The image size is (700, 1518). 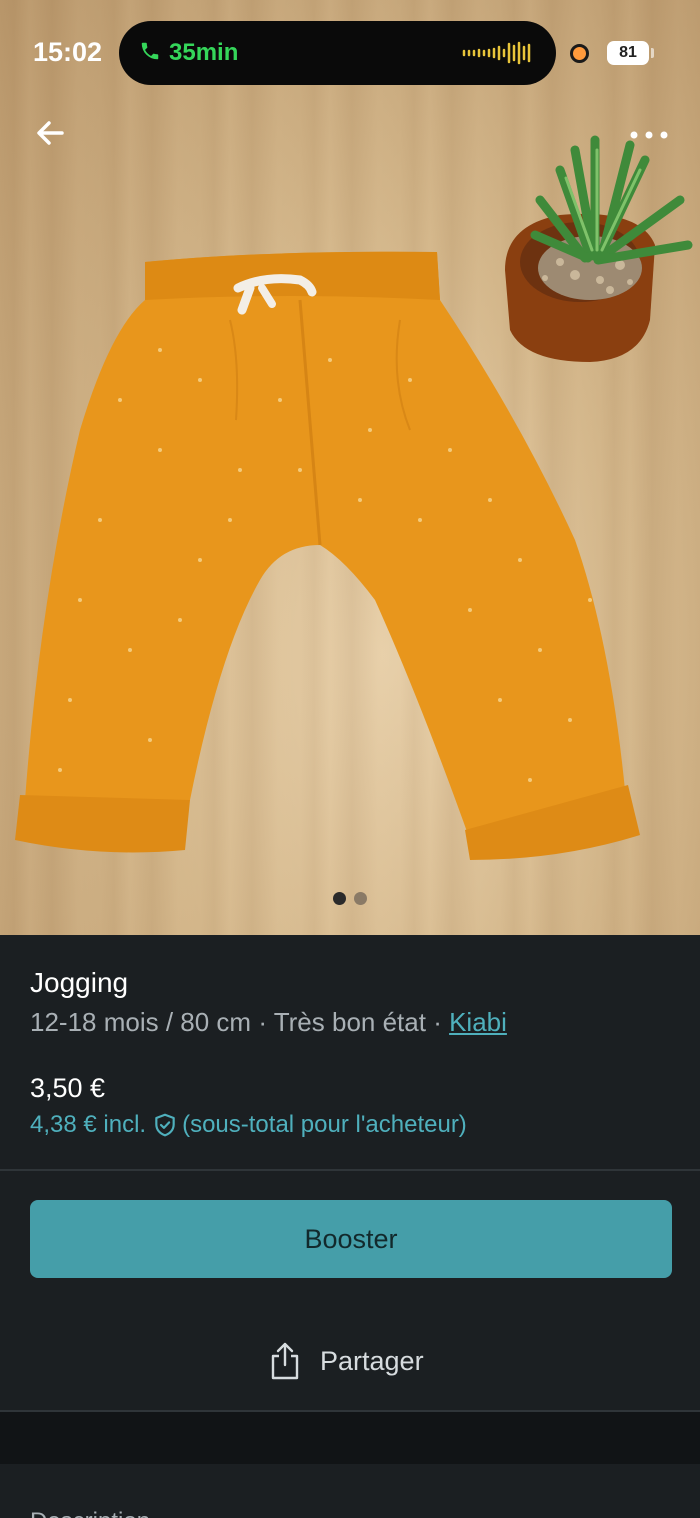 I want to click on arrow-left-icon, so click(x=50, y=133).